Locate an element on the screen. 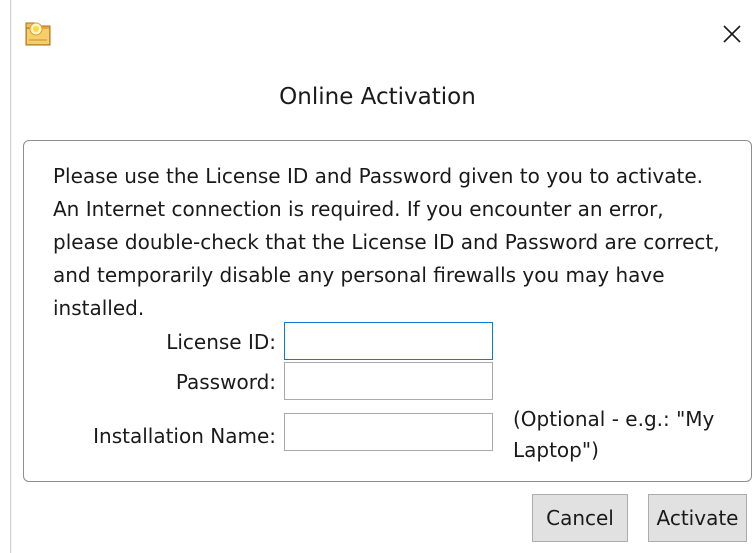 The height and width of the screenshot is (553, 755). installation-name-hint: (Optional - e.g.: "My Laptop") is located at coordinates (614, 434).